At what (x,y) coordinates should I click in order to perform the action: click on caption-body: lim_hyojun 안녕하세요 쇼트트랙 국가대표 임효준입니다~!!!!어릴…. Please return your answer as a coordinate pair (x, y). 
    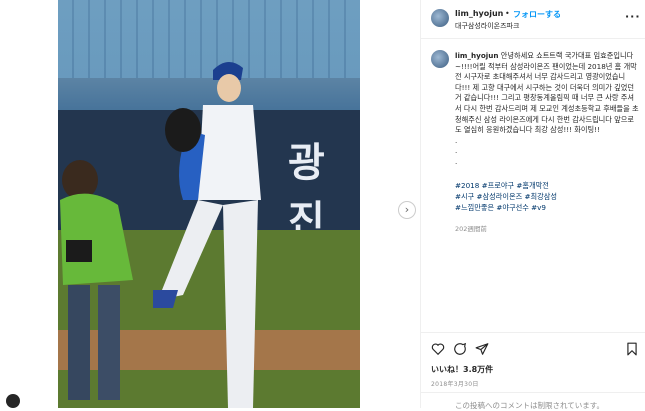
    Looking at the image, I should click on (547, 109).